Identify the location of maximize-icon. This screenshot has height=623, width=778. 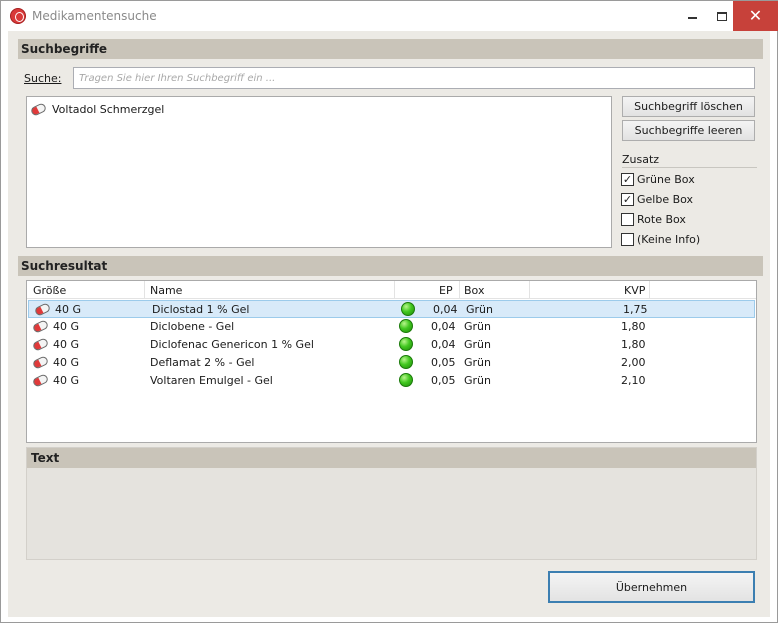
(722, 16).